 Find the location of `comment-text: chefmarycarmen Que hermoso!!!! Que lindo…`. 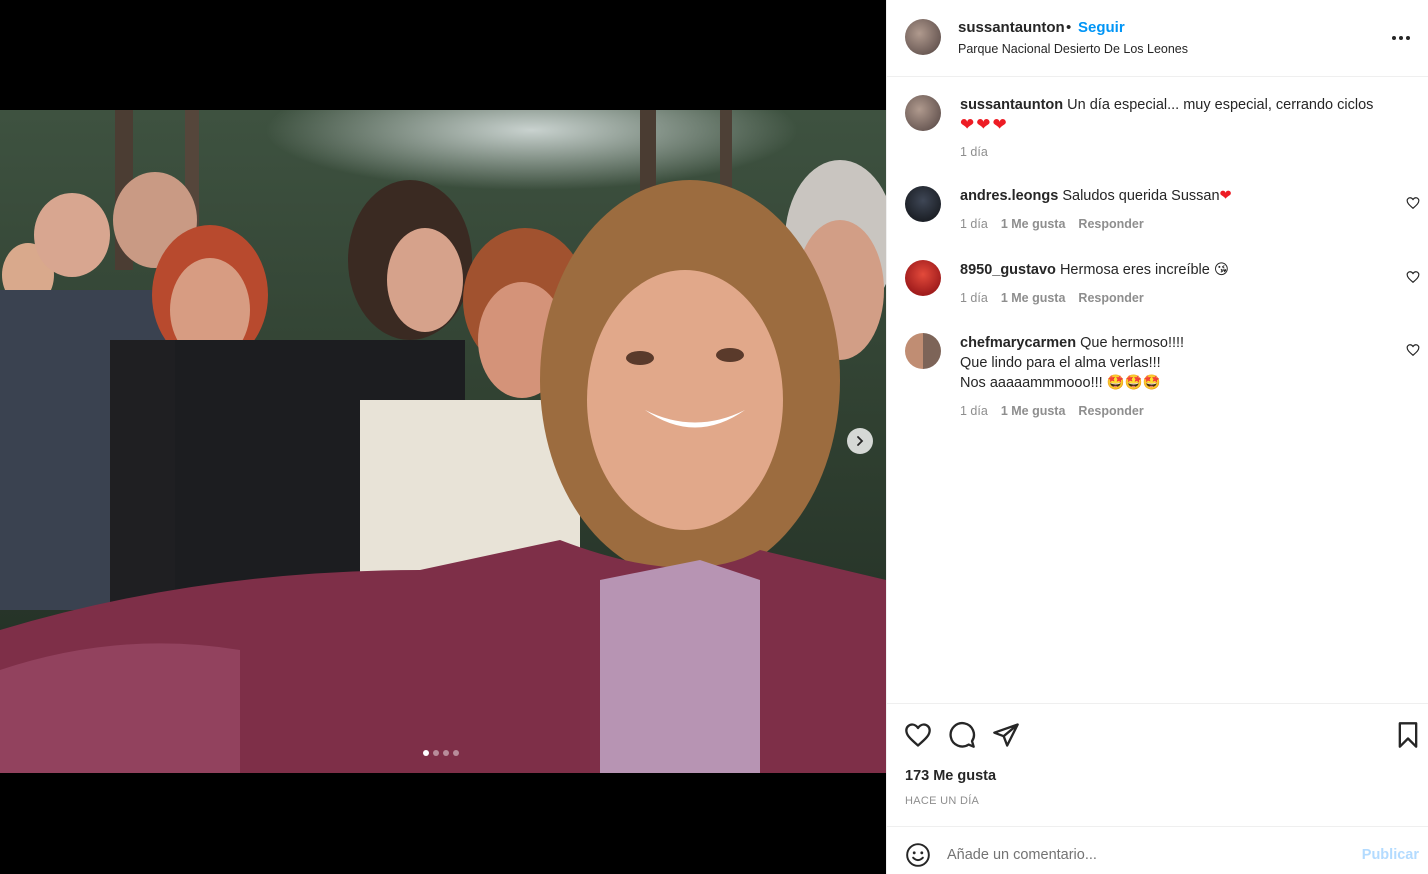

comment-text: chefmarycarmen Que hermoso!!!! Que lindo… is located at coordinates (1175, 363).